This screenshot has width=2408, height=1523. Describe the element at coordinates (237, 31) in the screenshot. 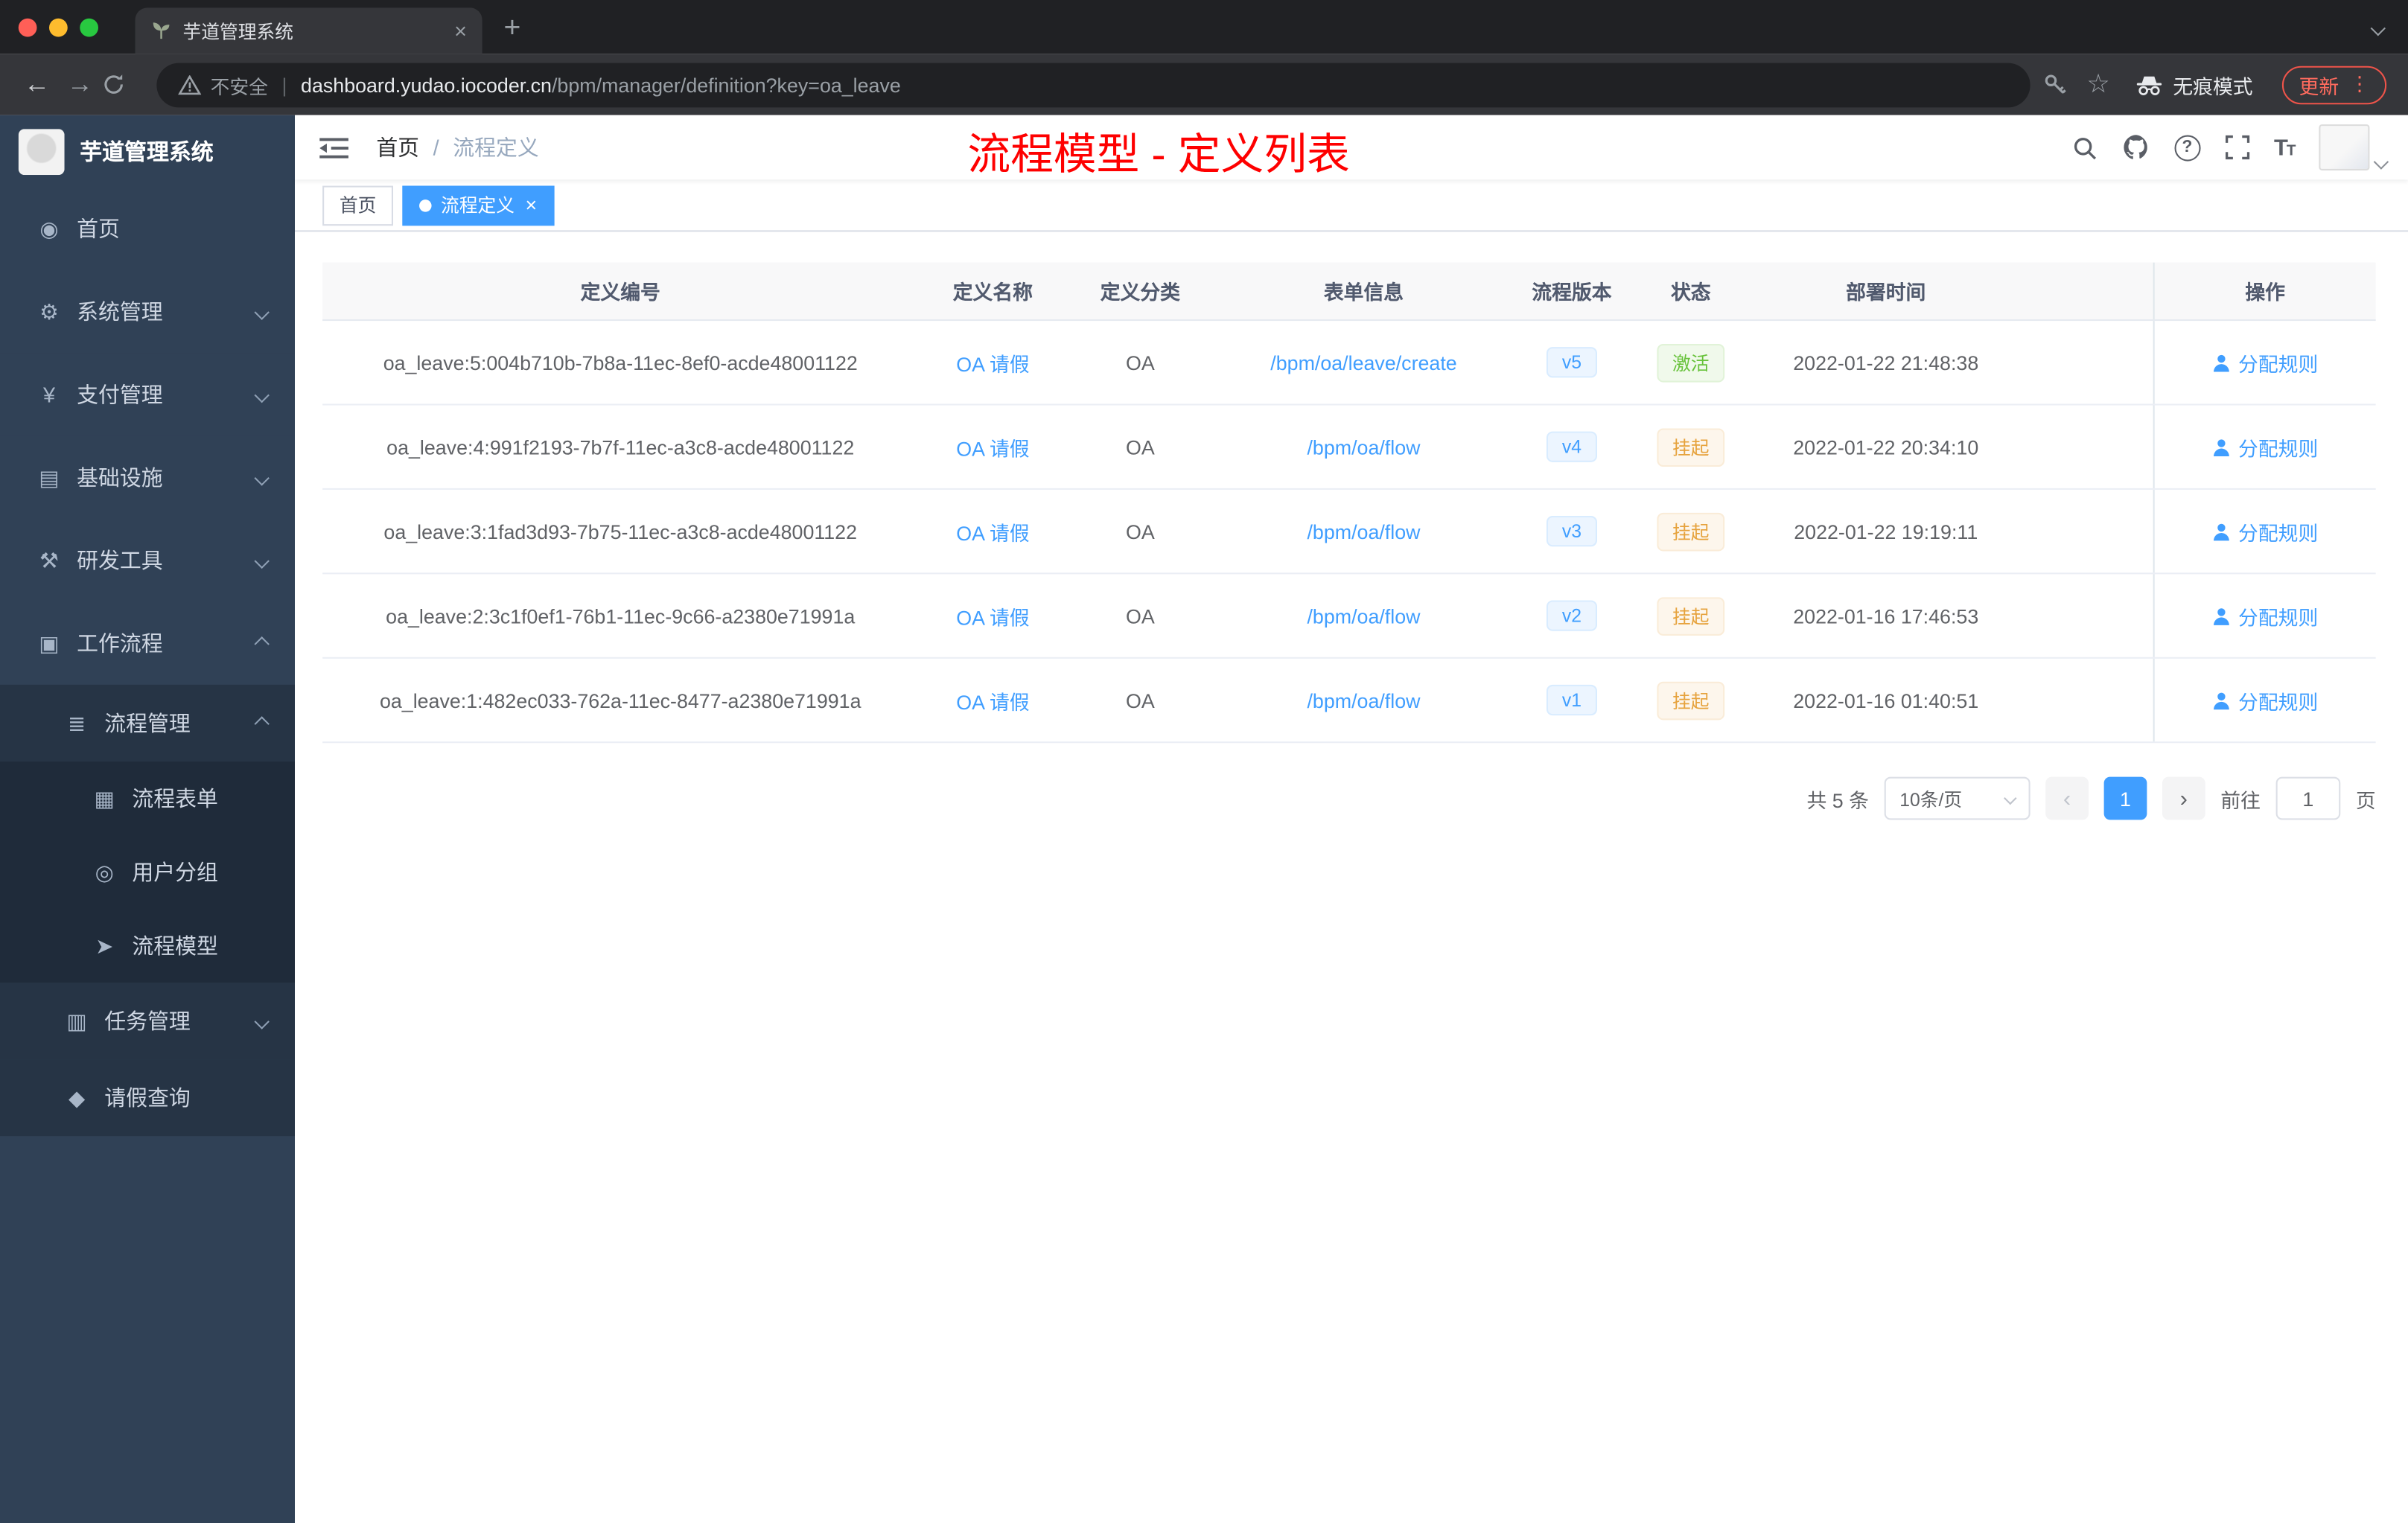

I see `tab-title: 芋道管理系统` at that location.